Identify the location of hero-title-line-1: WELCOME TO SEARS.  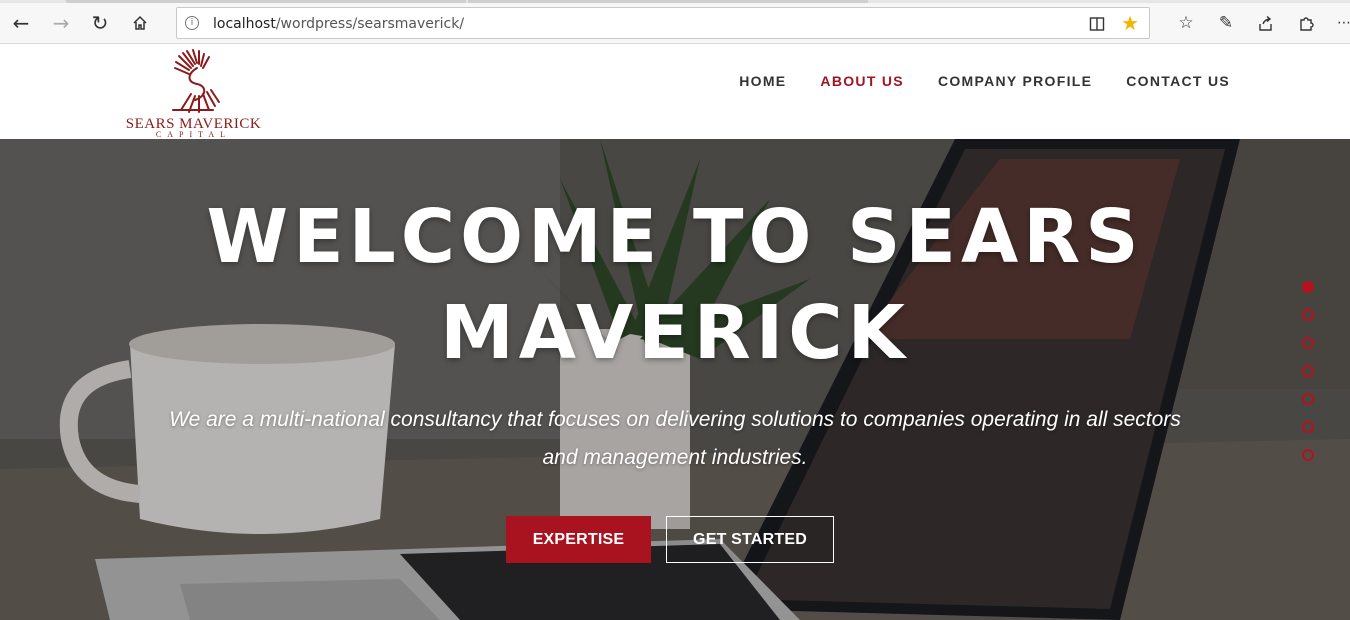
(675, 237).